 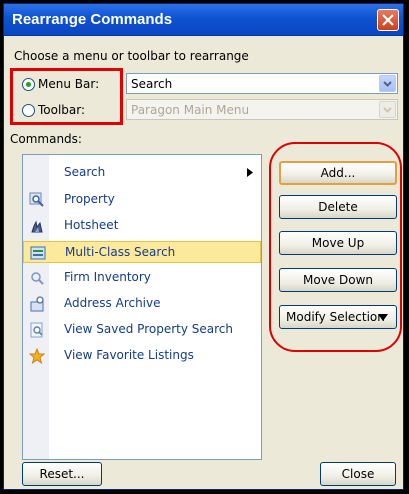 I want to click on menu-bar-dropdown-button, so click(x=387, y=83).